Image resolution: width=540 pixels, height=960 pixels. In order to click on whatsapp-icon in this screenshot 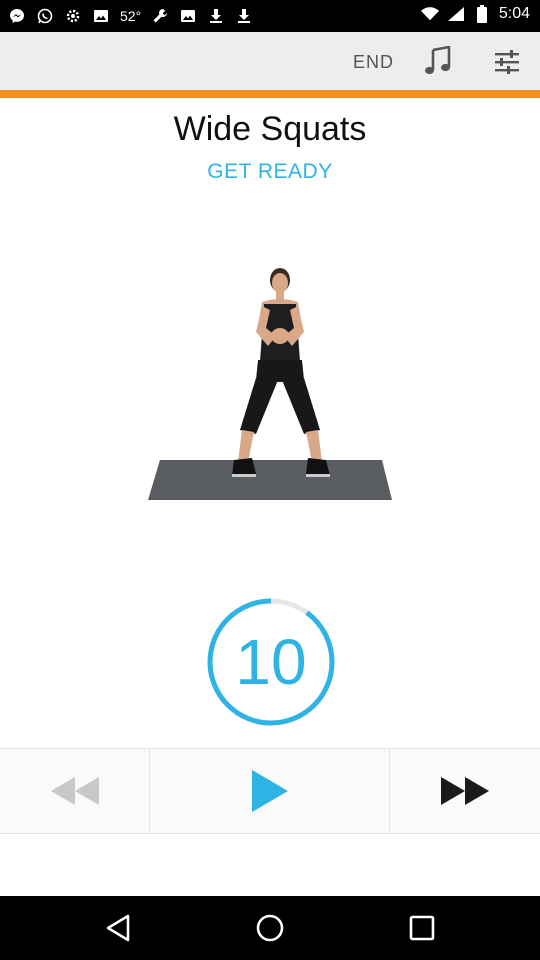, I will do `click(45, 16)`.